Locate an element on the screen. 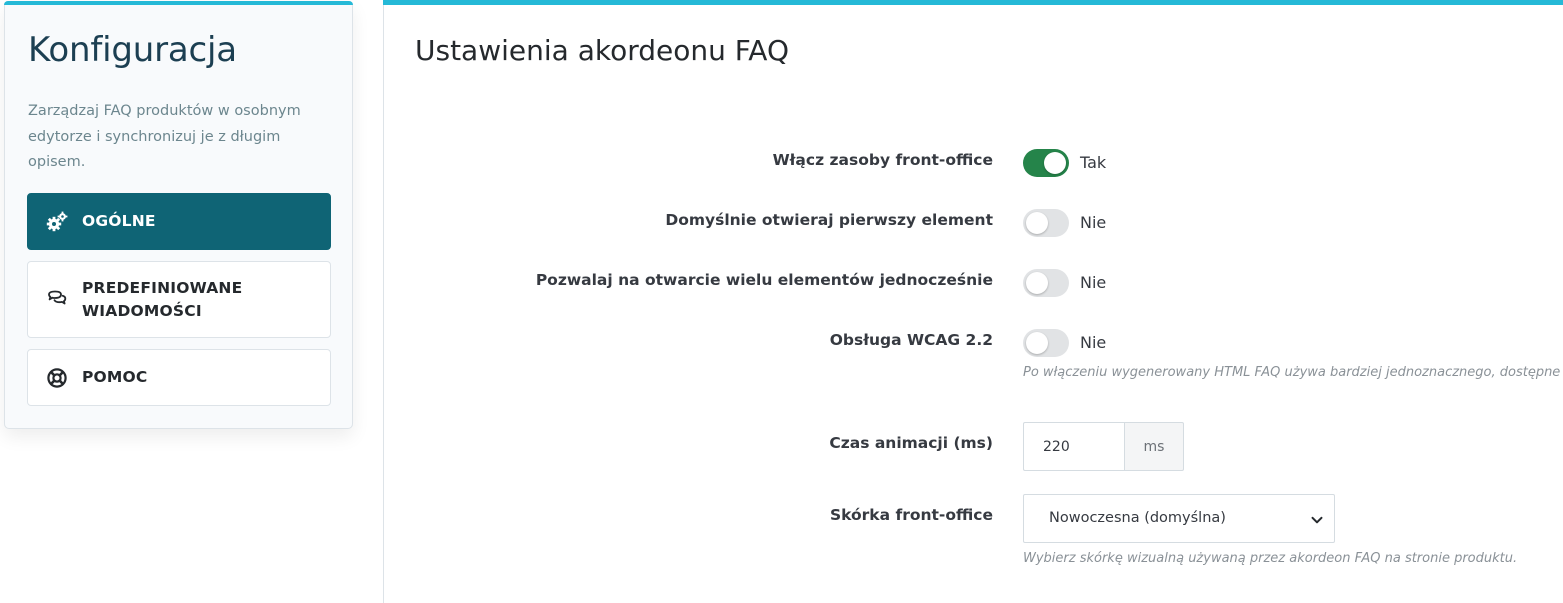  skin-selected-value: Nowoczesna (domyślna) is located at coordinates (1137, 518).